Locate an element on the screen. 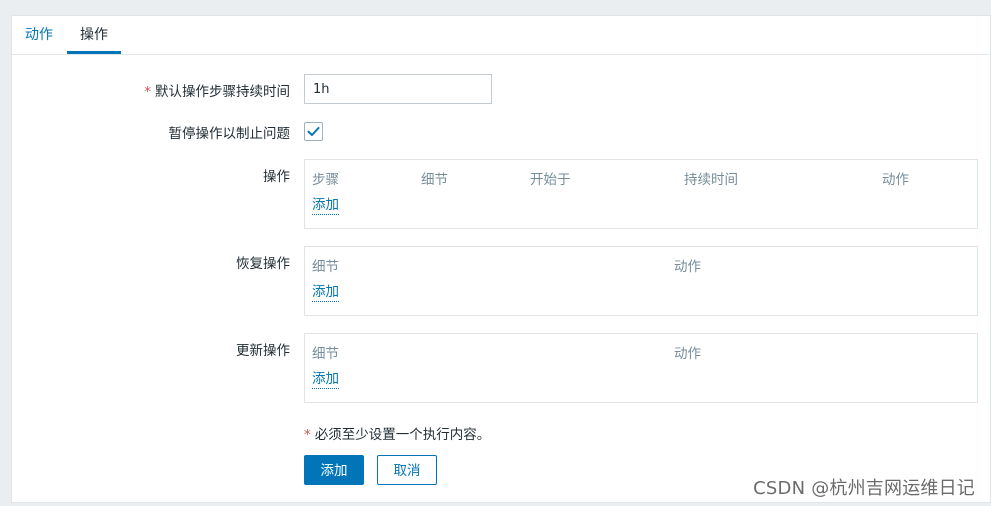 Image resolution: width=991 pixels, height=506 pixels. column-header-step: 步骤 is located at coordinates (325, 180).